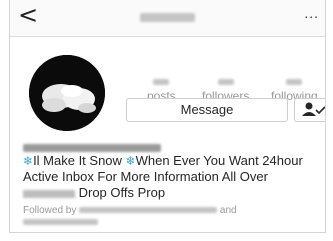 This screenshot has height=241, width=333. Describe the element at coordinates (148, 210) in the screenshot. I see `followed-by-names` at that location.